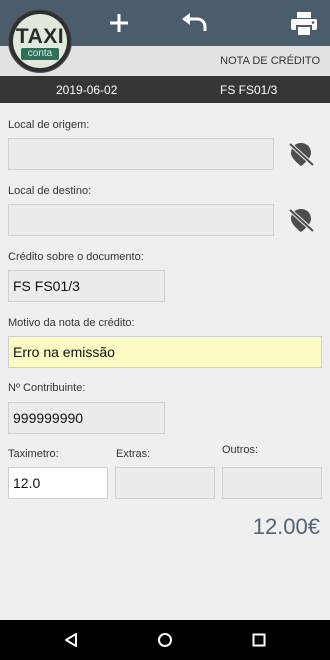  What do you see at coordinates (165, 89) in the screenshot?
I see `document-info-bar: 2019-06-02 FS FS01/3` at bounding box center [165, 89].